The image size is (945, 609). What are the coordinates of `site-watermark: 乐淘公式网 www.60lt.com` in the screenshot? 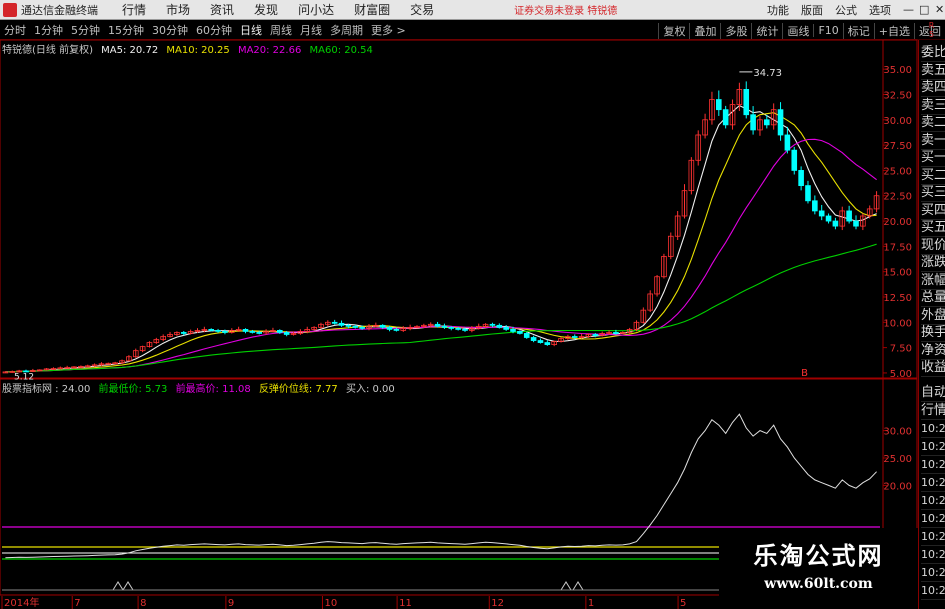 It's located at (818, 568).